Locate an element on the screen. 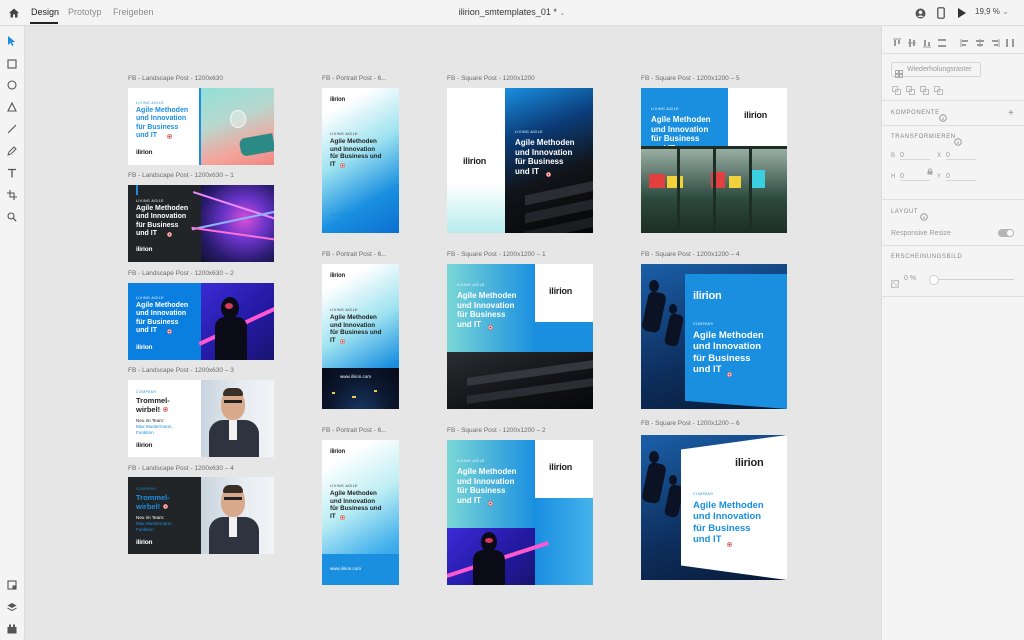 The width and height of the screenshot is (1024, 640). repeat-grid-button: Wiederholungsraster is located at coordinates (936, 70).